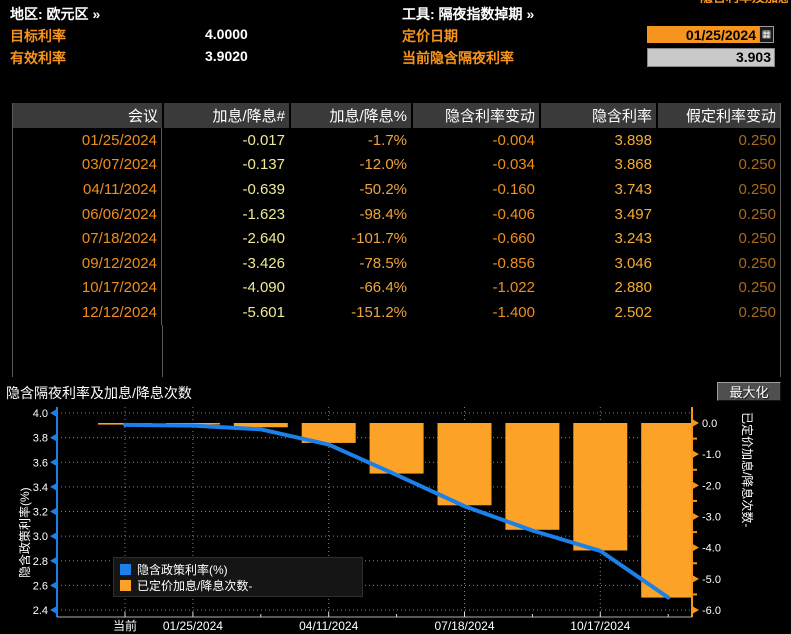  Describe the element at coordinates (40, 439) in the screenshot. I see `left-tick-label: 3.8` at that location.